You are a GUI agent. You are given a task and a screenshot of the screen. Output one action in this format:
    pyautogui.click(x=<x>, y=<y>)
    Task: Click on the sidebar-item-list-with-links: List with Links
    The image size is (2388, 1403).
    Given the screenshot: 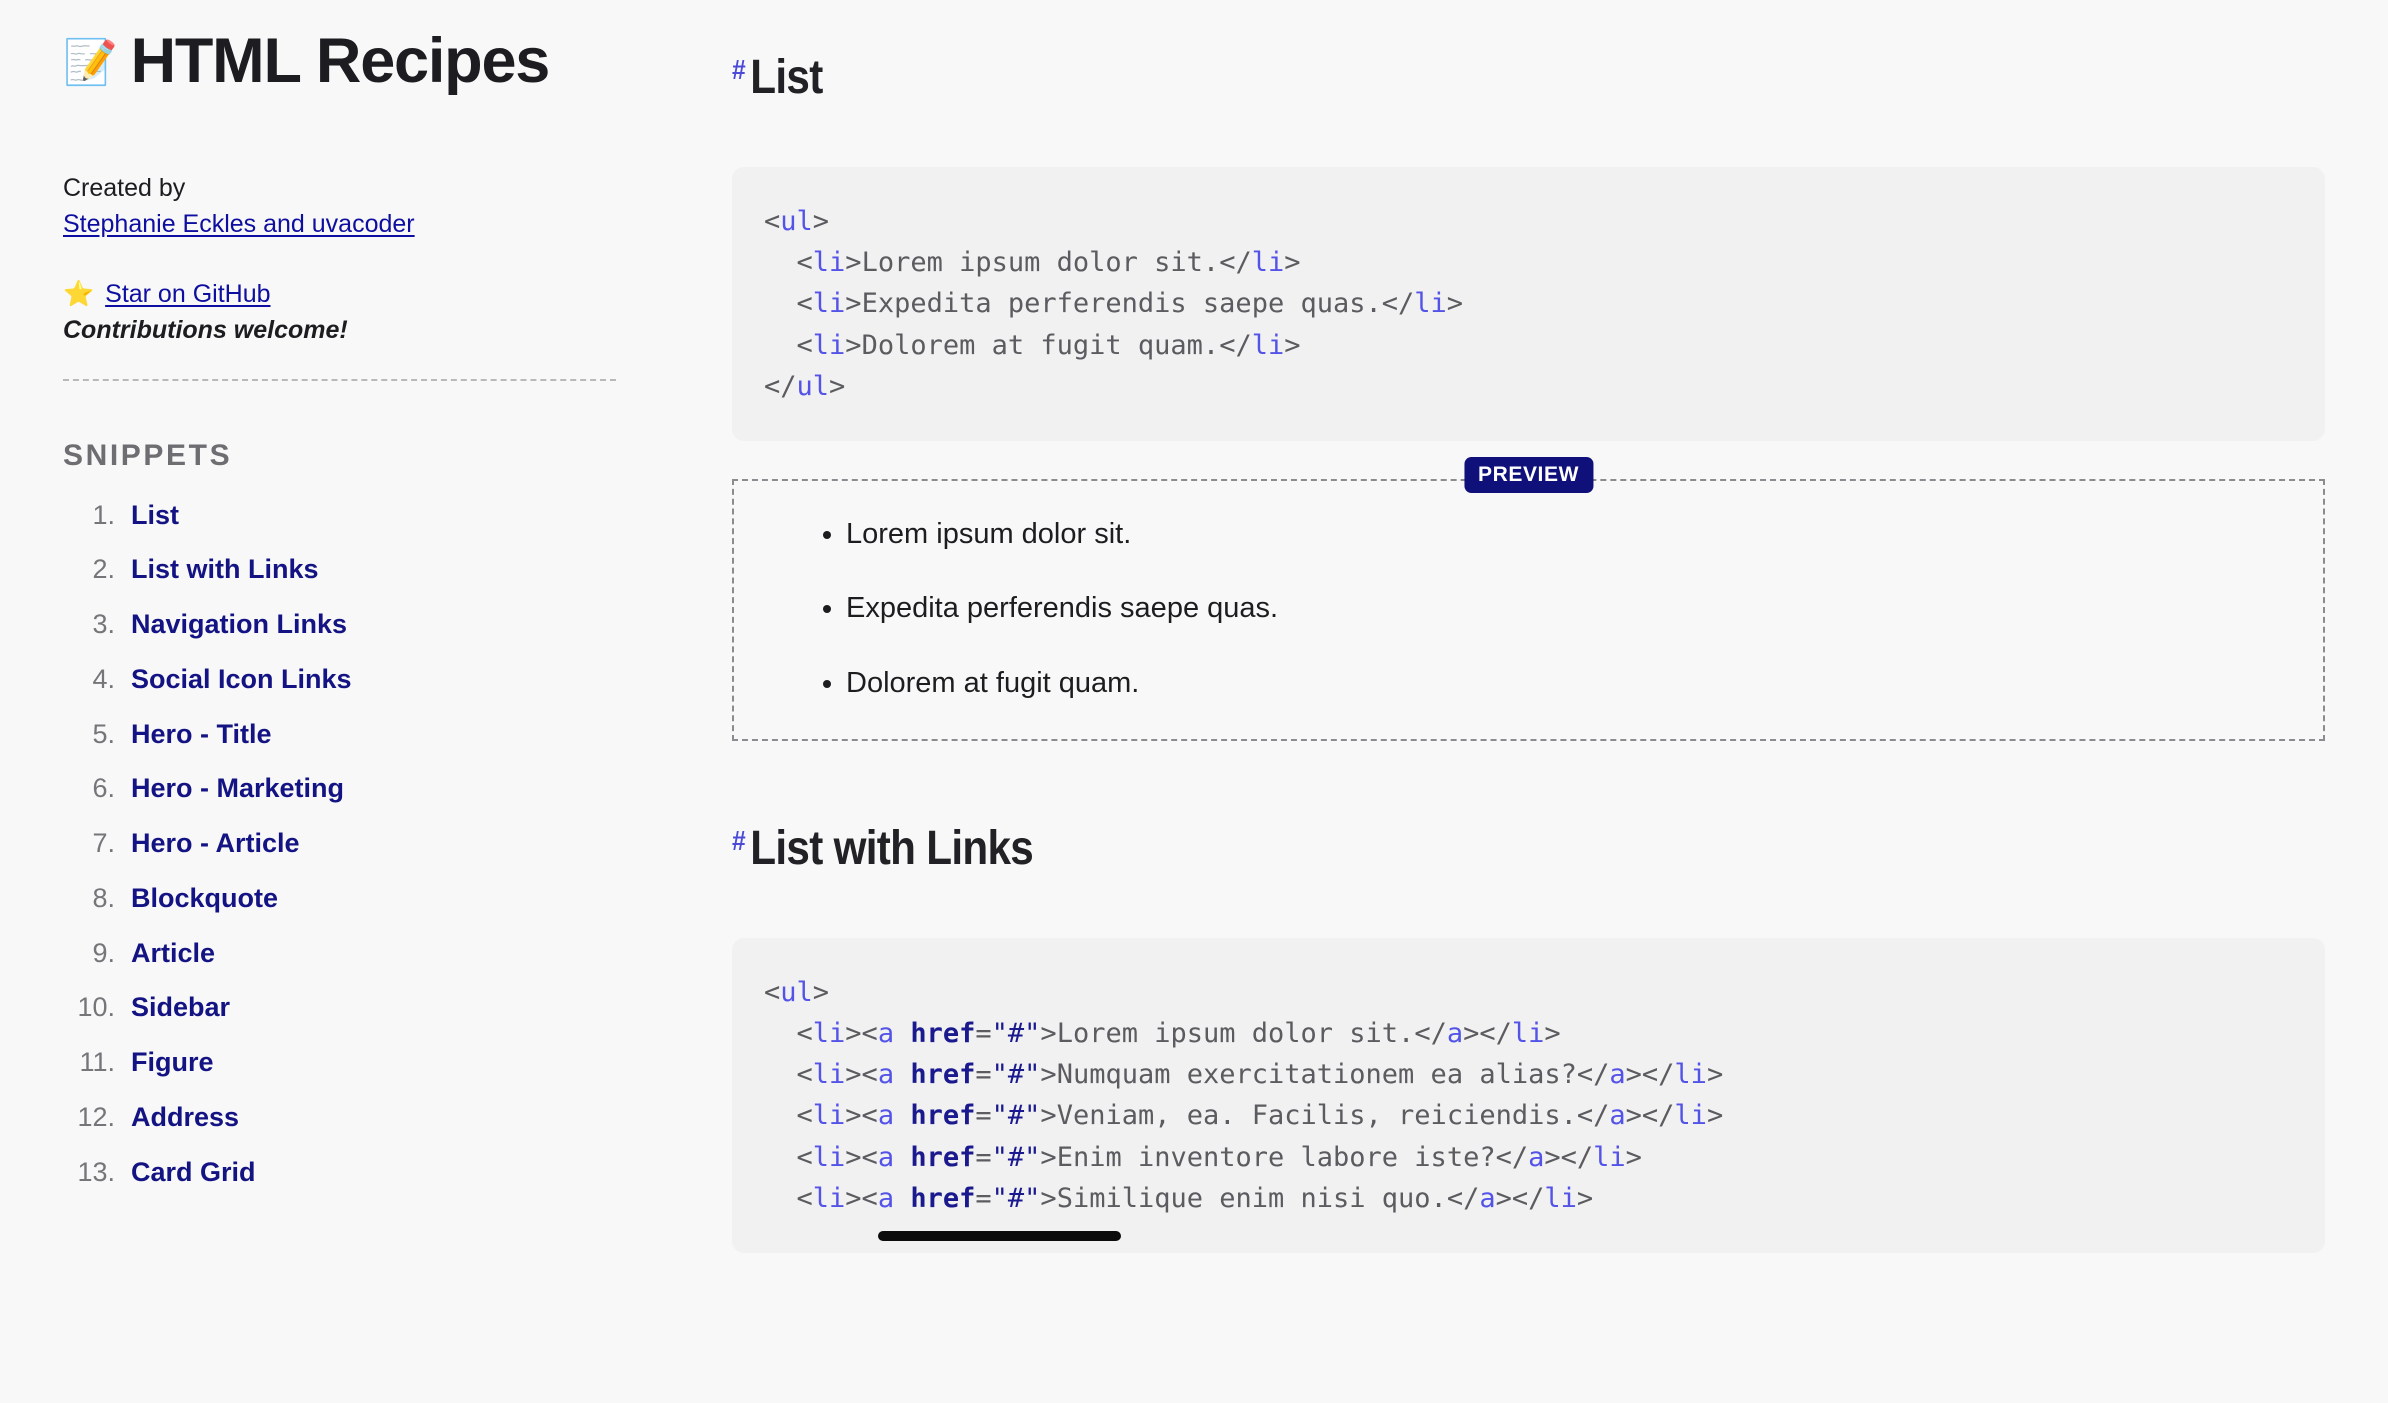 What is the action you would take?
    pyautogui.click(x=225, y=569)
    